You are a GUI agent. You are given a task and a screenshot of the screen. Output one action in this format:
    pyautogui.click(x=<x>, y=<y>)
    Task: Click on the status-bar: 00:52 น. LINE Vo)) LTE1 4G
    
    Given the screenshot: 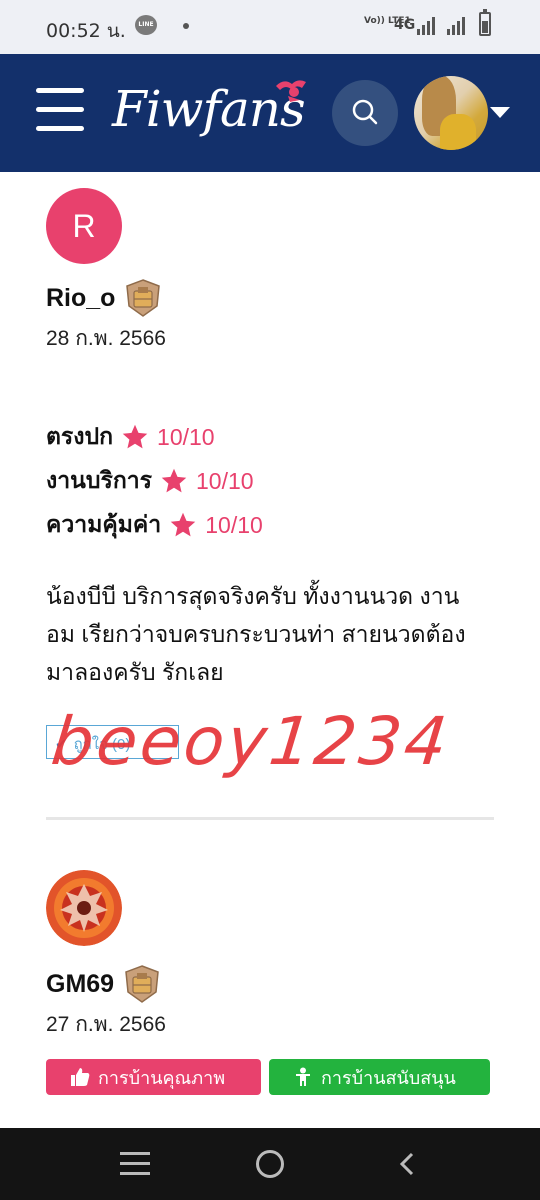 What is the action you would take?
    pyautogui.click(x=270, y=27)
    